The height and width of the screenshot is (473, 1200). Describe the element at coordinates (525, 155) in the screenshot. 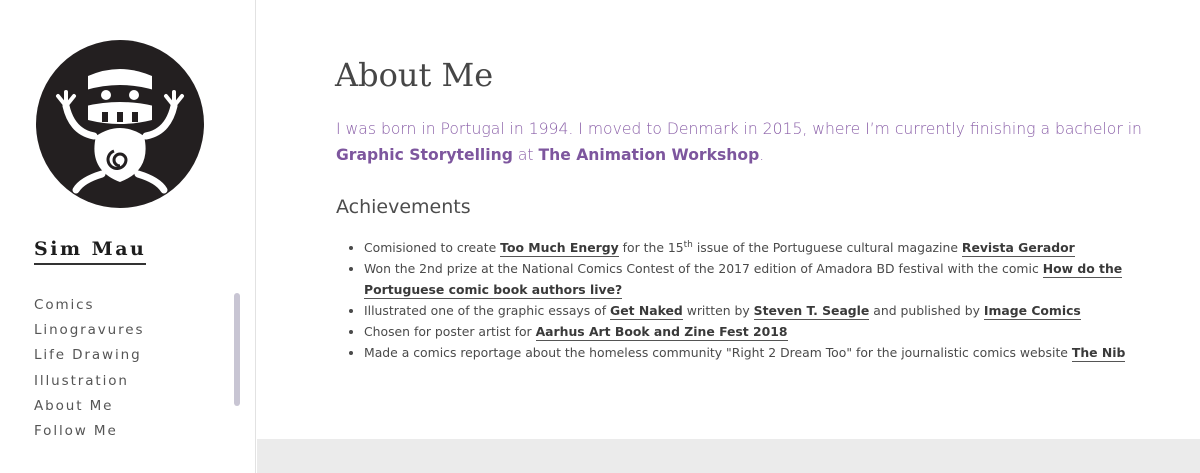

I see `intro-text: at` at that location.